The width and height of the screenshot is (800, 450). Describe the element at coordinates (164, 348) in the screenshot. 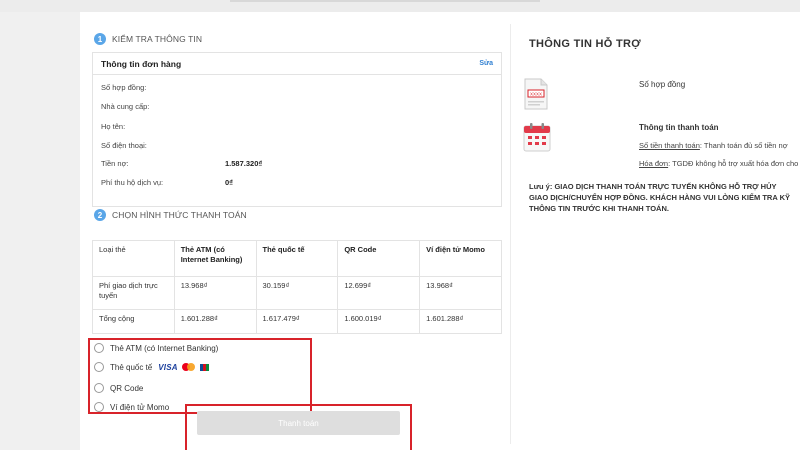

I see `option-label: Thẻ ATM (có Internet Banking)` at that location.